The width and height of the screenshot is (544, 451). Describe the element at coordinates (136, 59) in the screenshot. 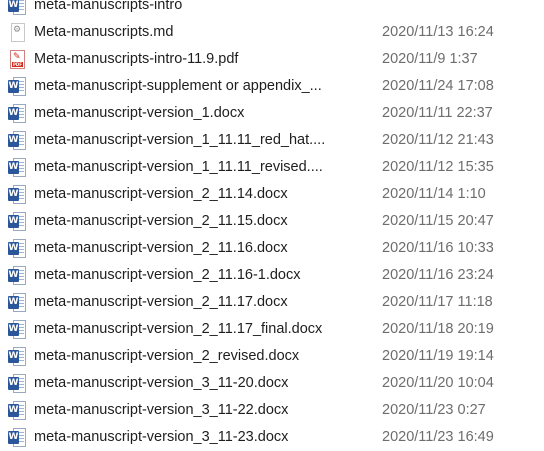

I see `file-name: Meta-manuscripts-intro-11.9.pdf` at that location.